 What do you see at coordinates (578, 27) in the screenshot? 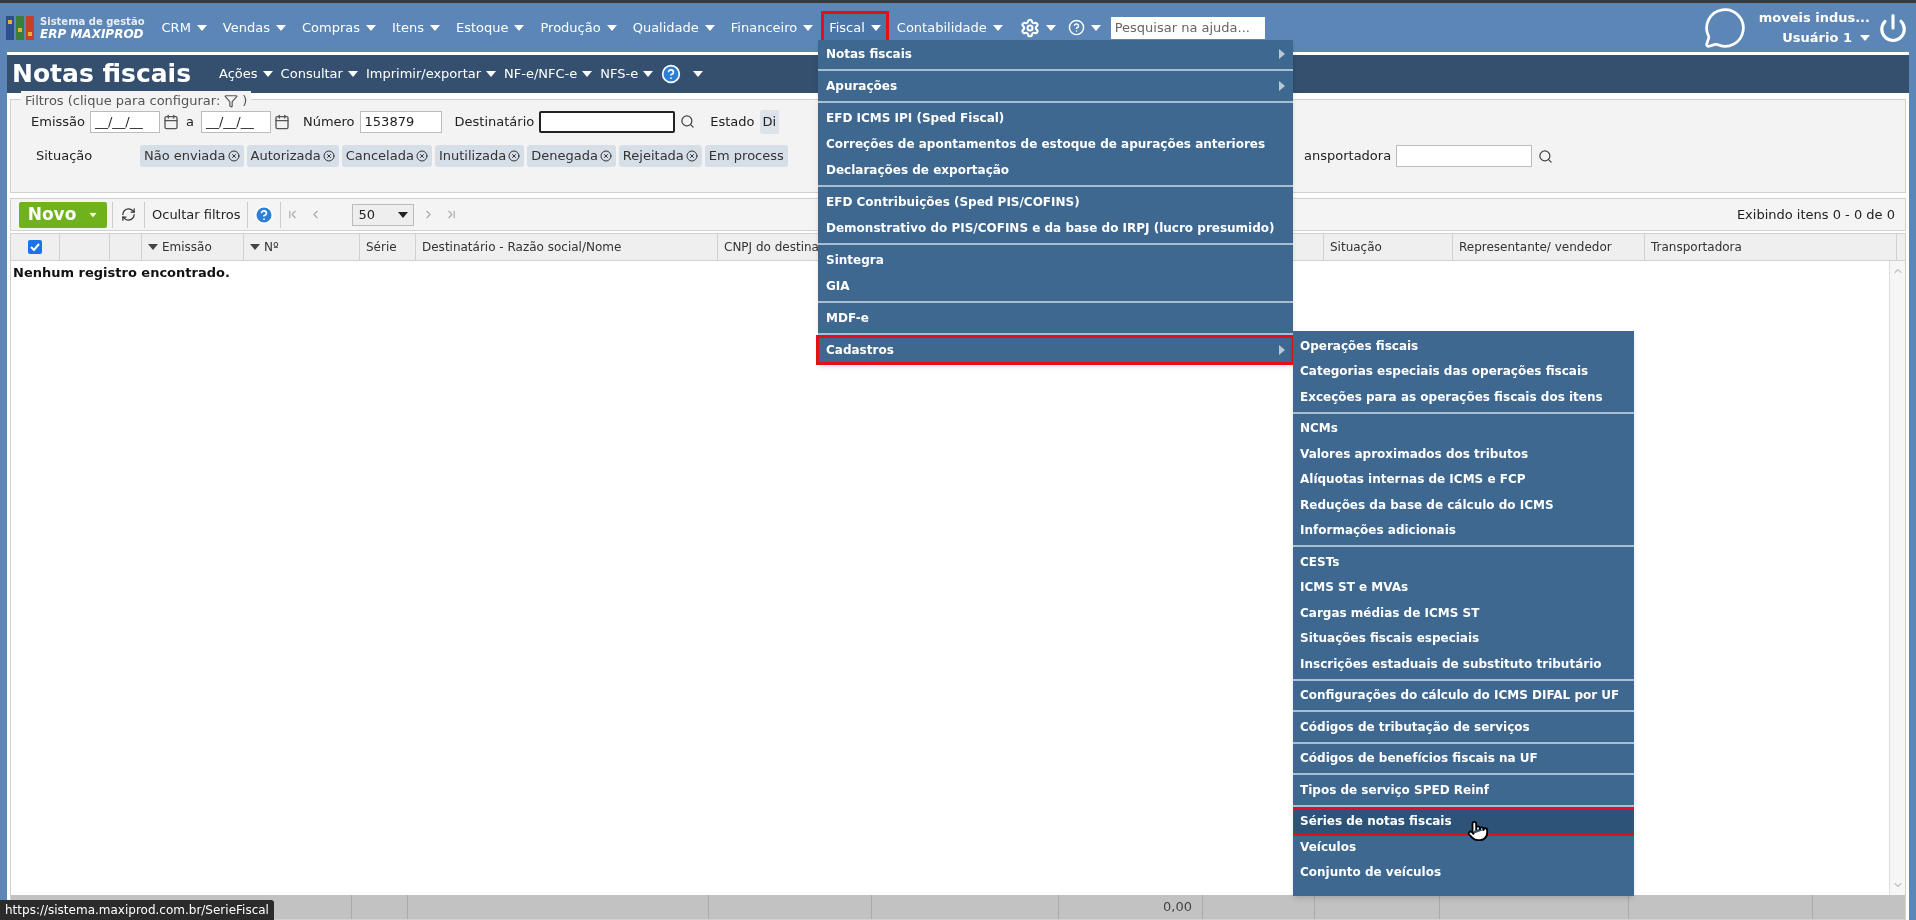
I see `nav-menu-item: Produção` at bounding box center [578, 27].